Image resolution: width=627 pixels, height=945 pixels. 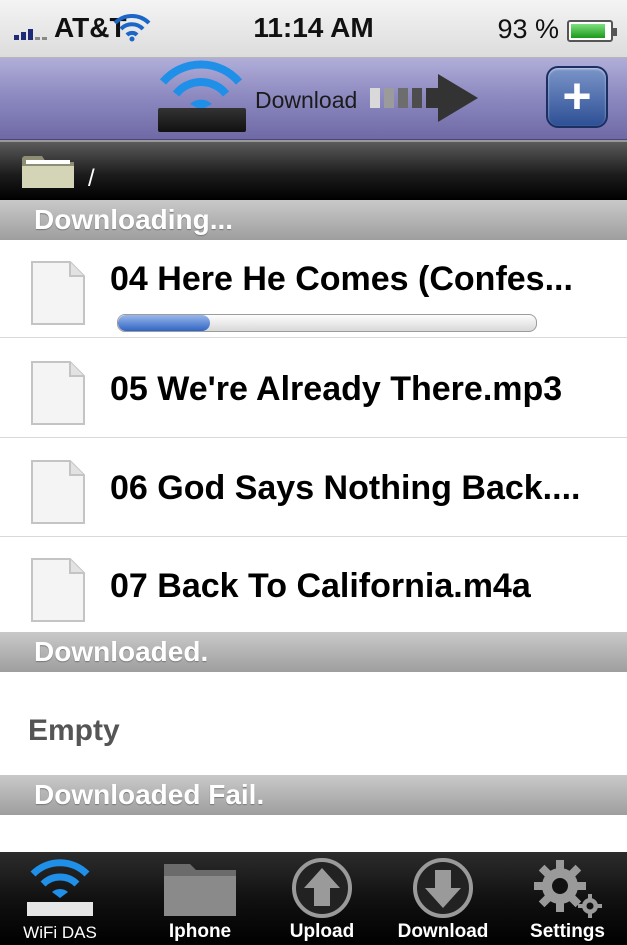 I want to click on upload-icon, so click(x=322, y=888).